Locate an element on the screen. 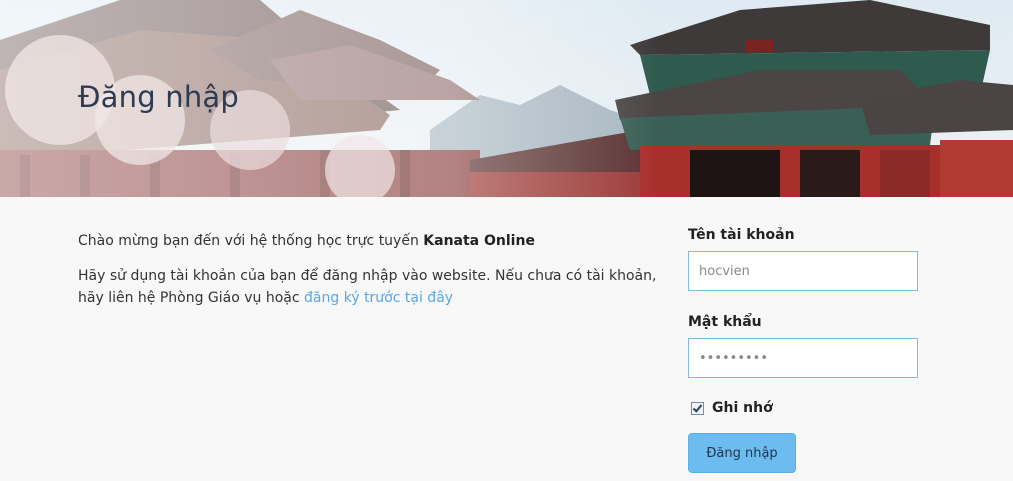  username-input is located at coordinates (803, 271).